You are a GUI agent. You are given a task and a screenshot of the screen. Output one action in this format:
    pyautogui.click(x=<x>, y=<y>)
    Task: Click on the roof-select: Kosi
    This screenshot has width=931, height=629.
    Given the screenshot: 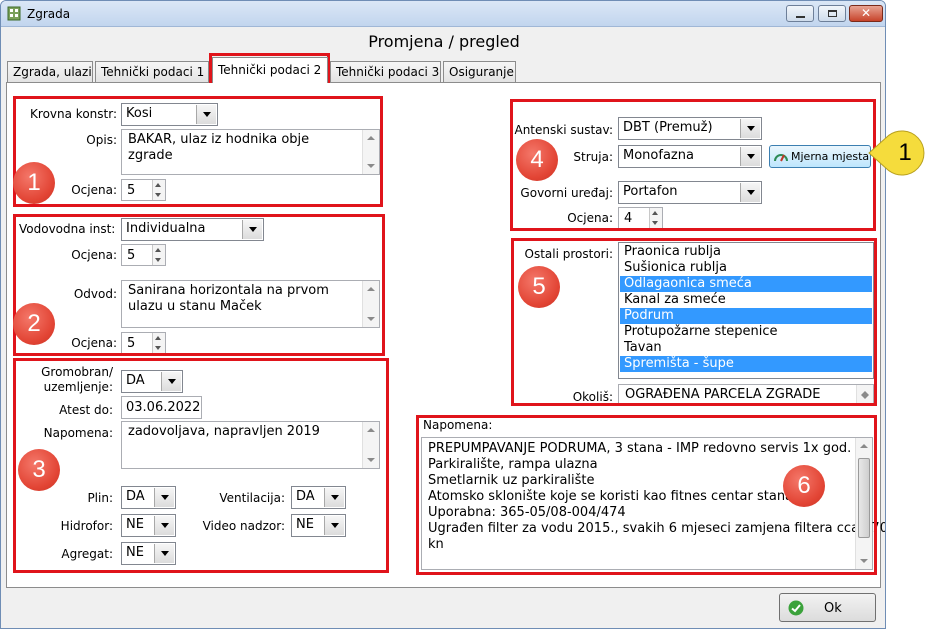 What is the action you would take?
    pyautogui.click(x=169, y=114)
    